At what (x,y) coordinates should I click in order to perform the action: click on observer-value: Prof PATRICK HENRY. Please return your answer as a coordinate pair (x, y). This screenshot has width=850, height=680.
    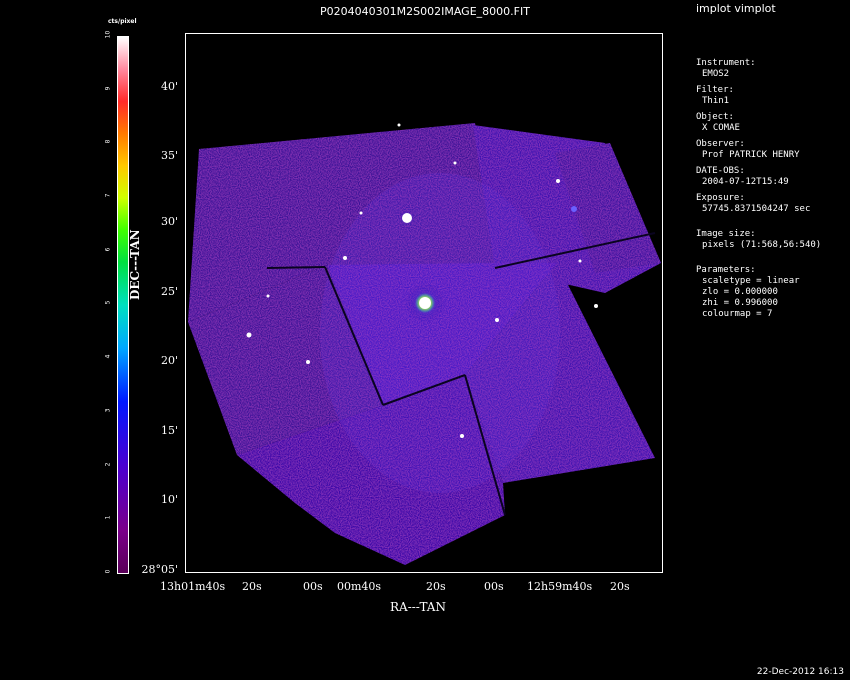
    Looking at the image, I should click on (751, 155).